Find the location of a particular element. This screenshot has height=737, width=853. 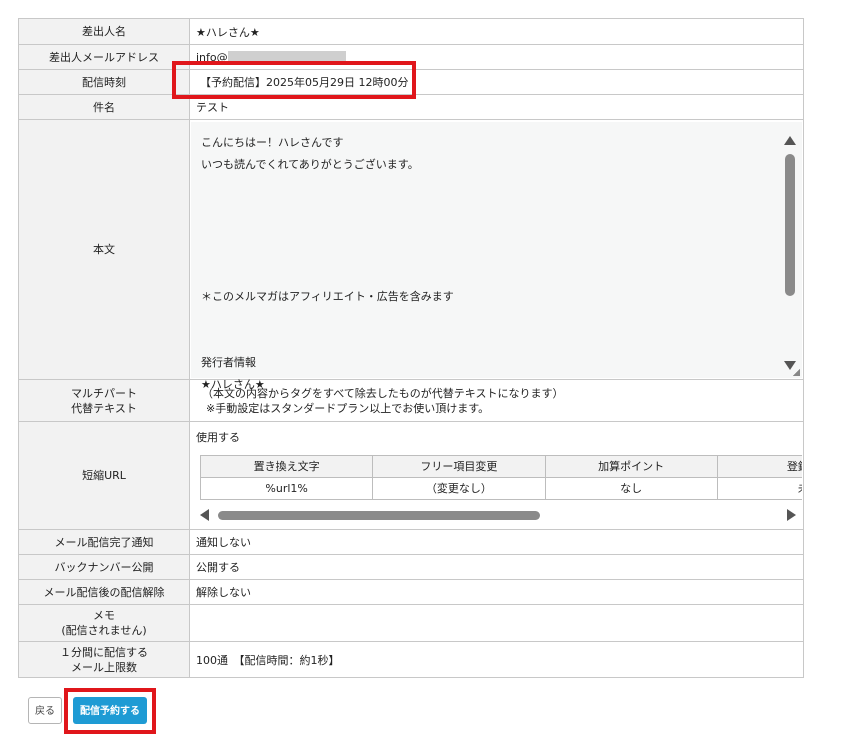

short-url-label: 短縮URL is located at coordinates (104, 475).